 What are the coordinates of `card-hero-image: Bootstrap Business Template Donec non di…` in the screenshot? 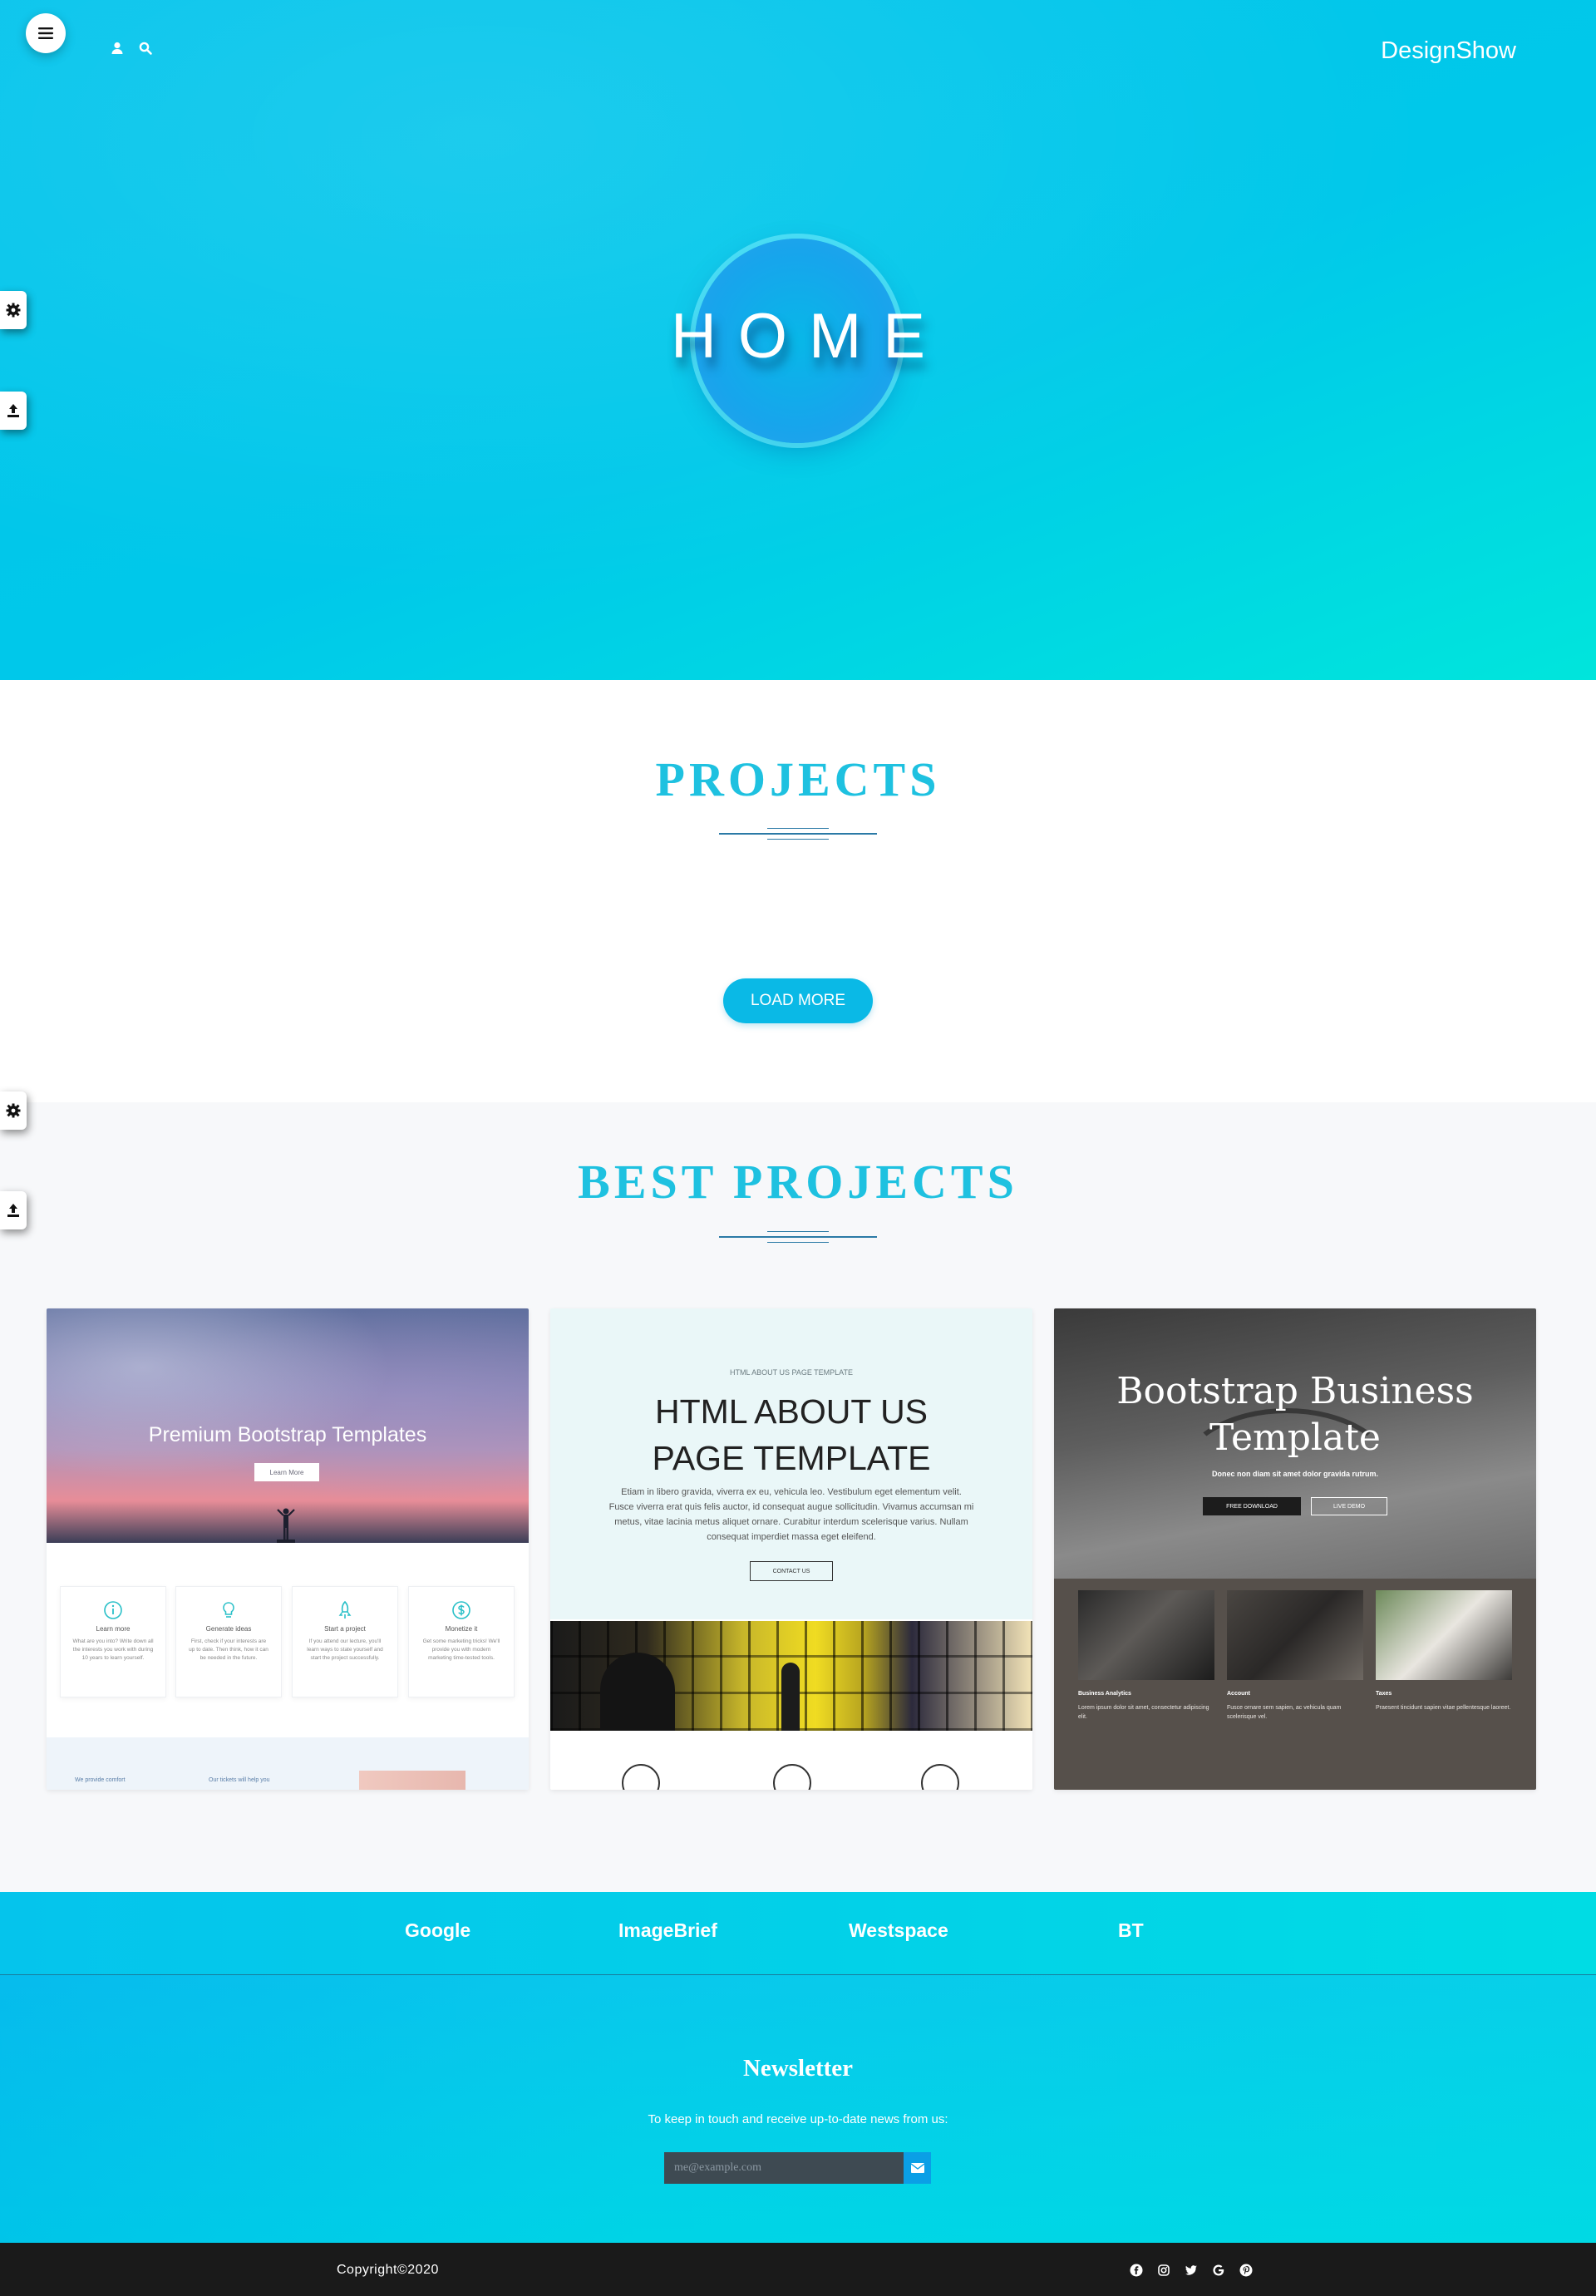 It's located at (1295, 1443).